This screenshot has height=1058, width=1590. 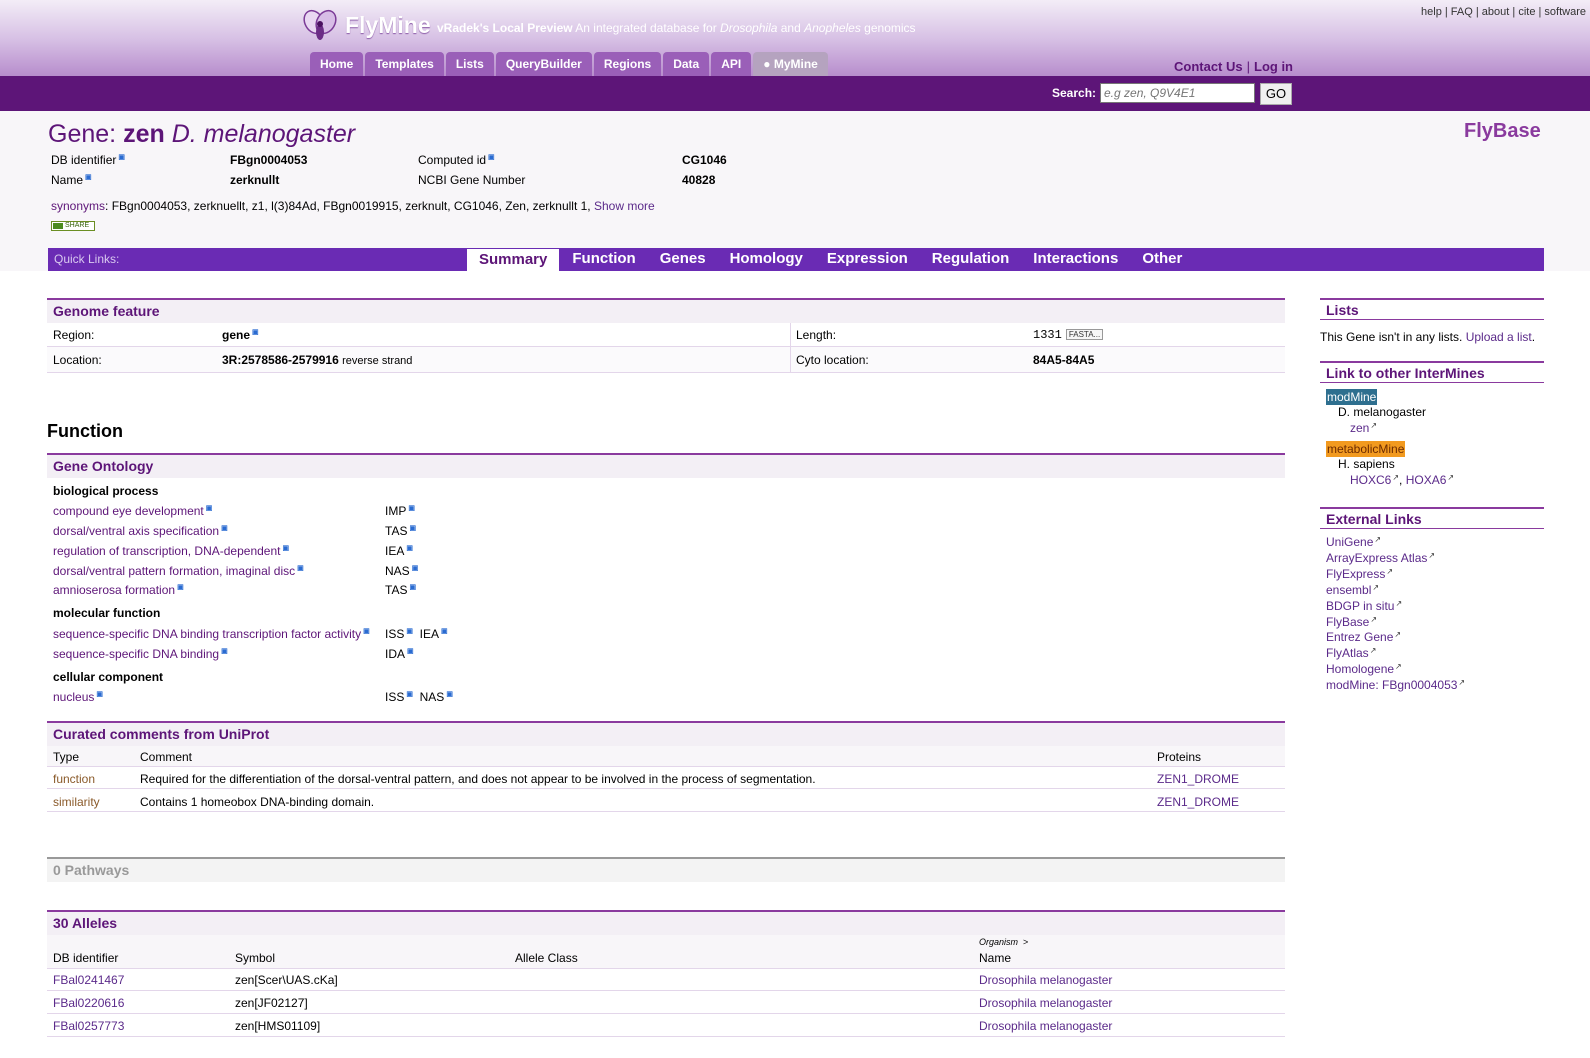 I want to click on external-link-homologene: Homologene↗, so click(x=1364, y=669).